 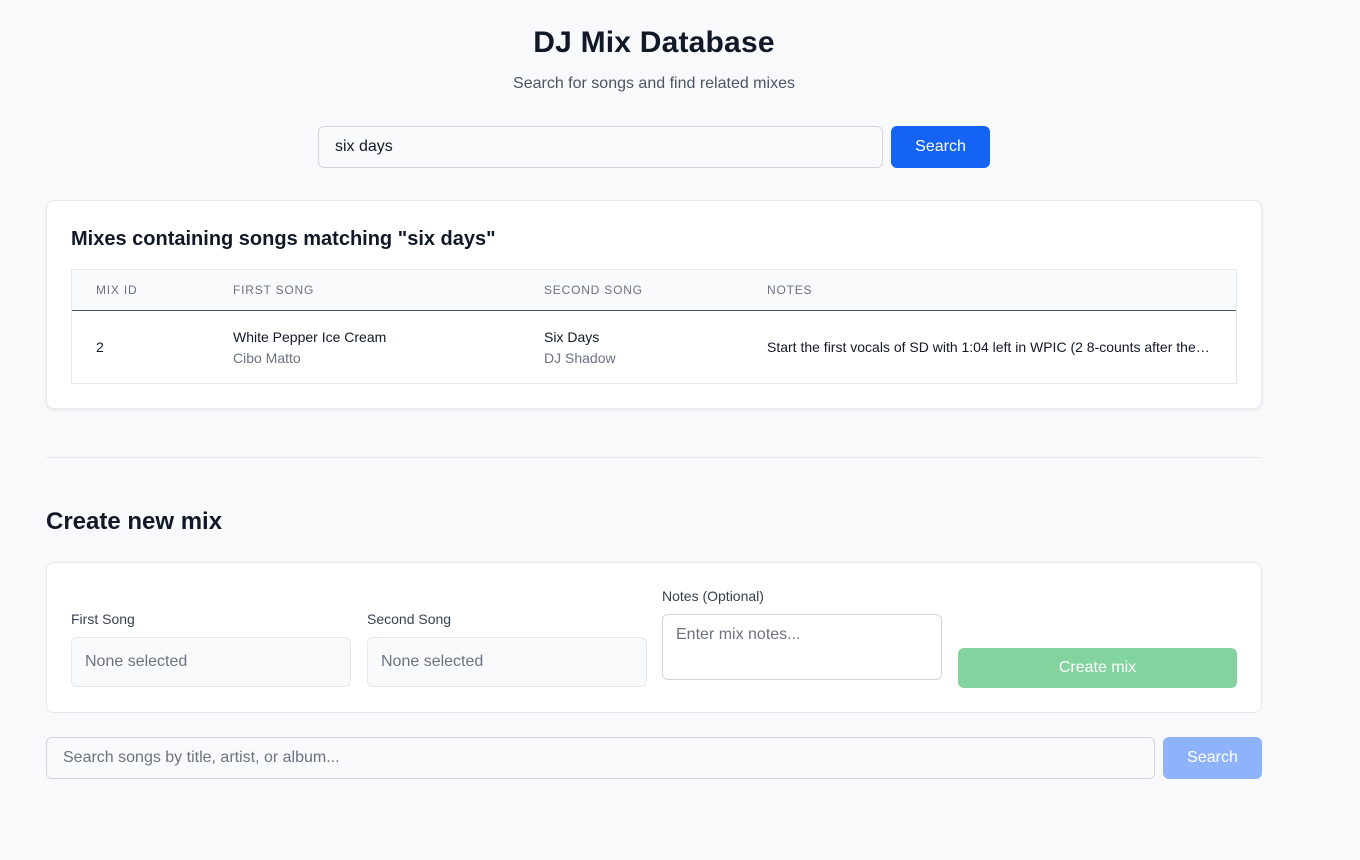 I want to click on cell-second-song: Six Days DJ Shadow, so click(x=655, y=347).